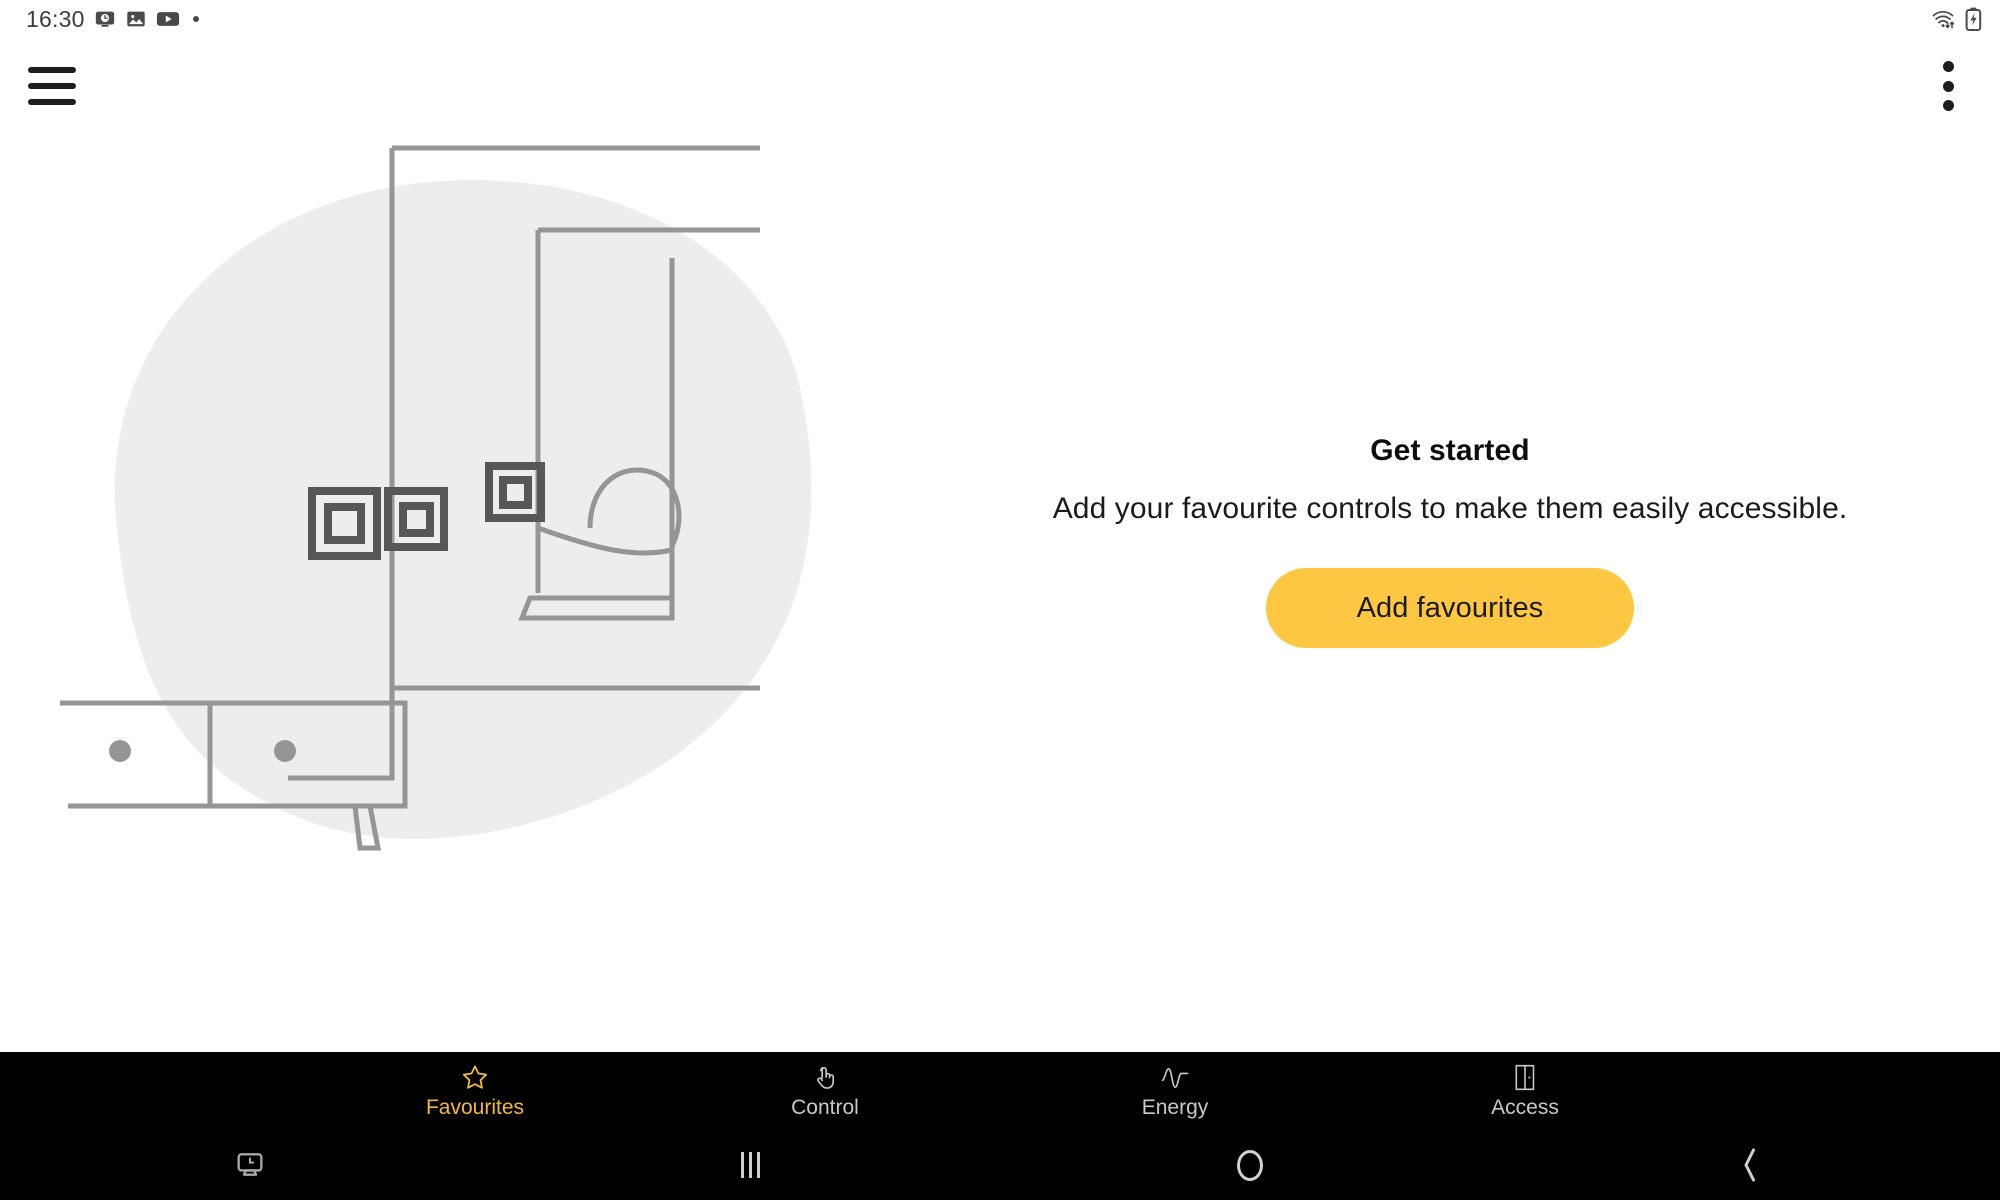 This screenshot has width=2000, height=1200. What do you see at coordinates (475, 1078) in the screenshot?
I see `star-icon` at bounding box center [475, 1078].